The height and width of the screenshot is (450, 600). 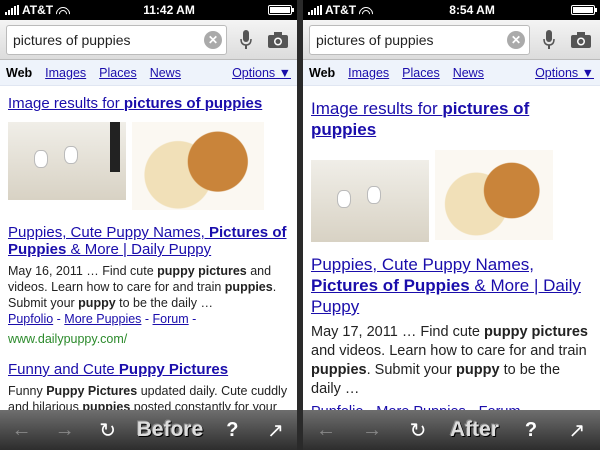 I want to click on snippet-text: Puppy Pictures, so click(x=92, y=391).